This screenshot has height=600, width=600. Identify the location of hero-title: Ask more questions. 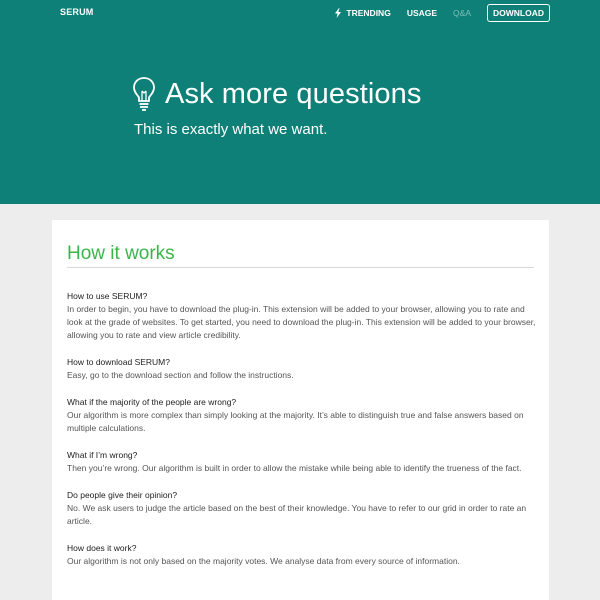
(293, 93).